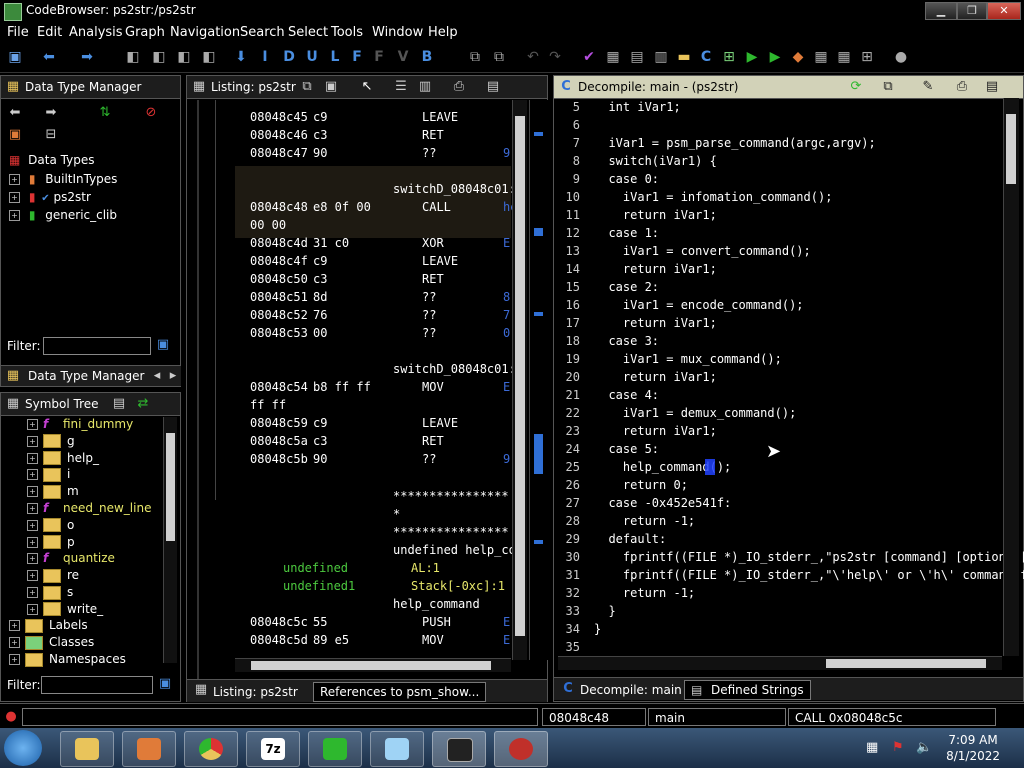  What do you see at coordinates (159, 57) in the screenshot?
I see `nav-icon-2: ◧` at bounding box center [159, 57].